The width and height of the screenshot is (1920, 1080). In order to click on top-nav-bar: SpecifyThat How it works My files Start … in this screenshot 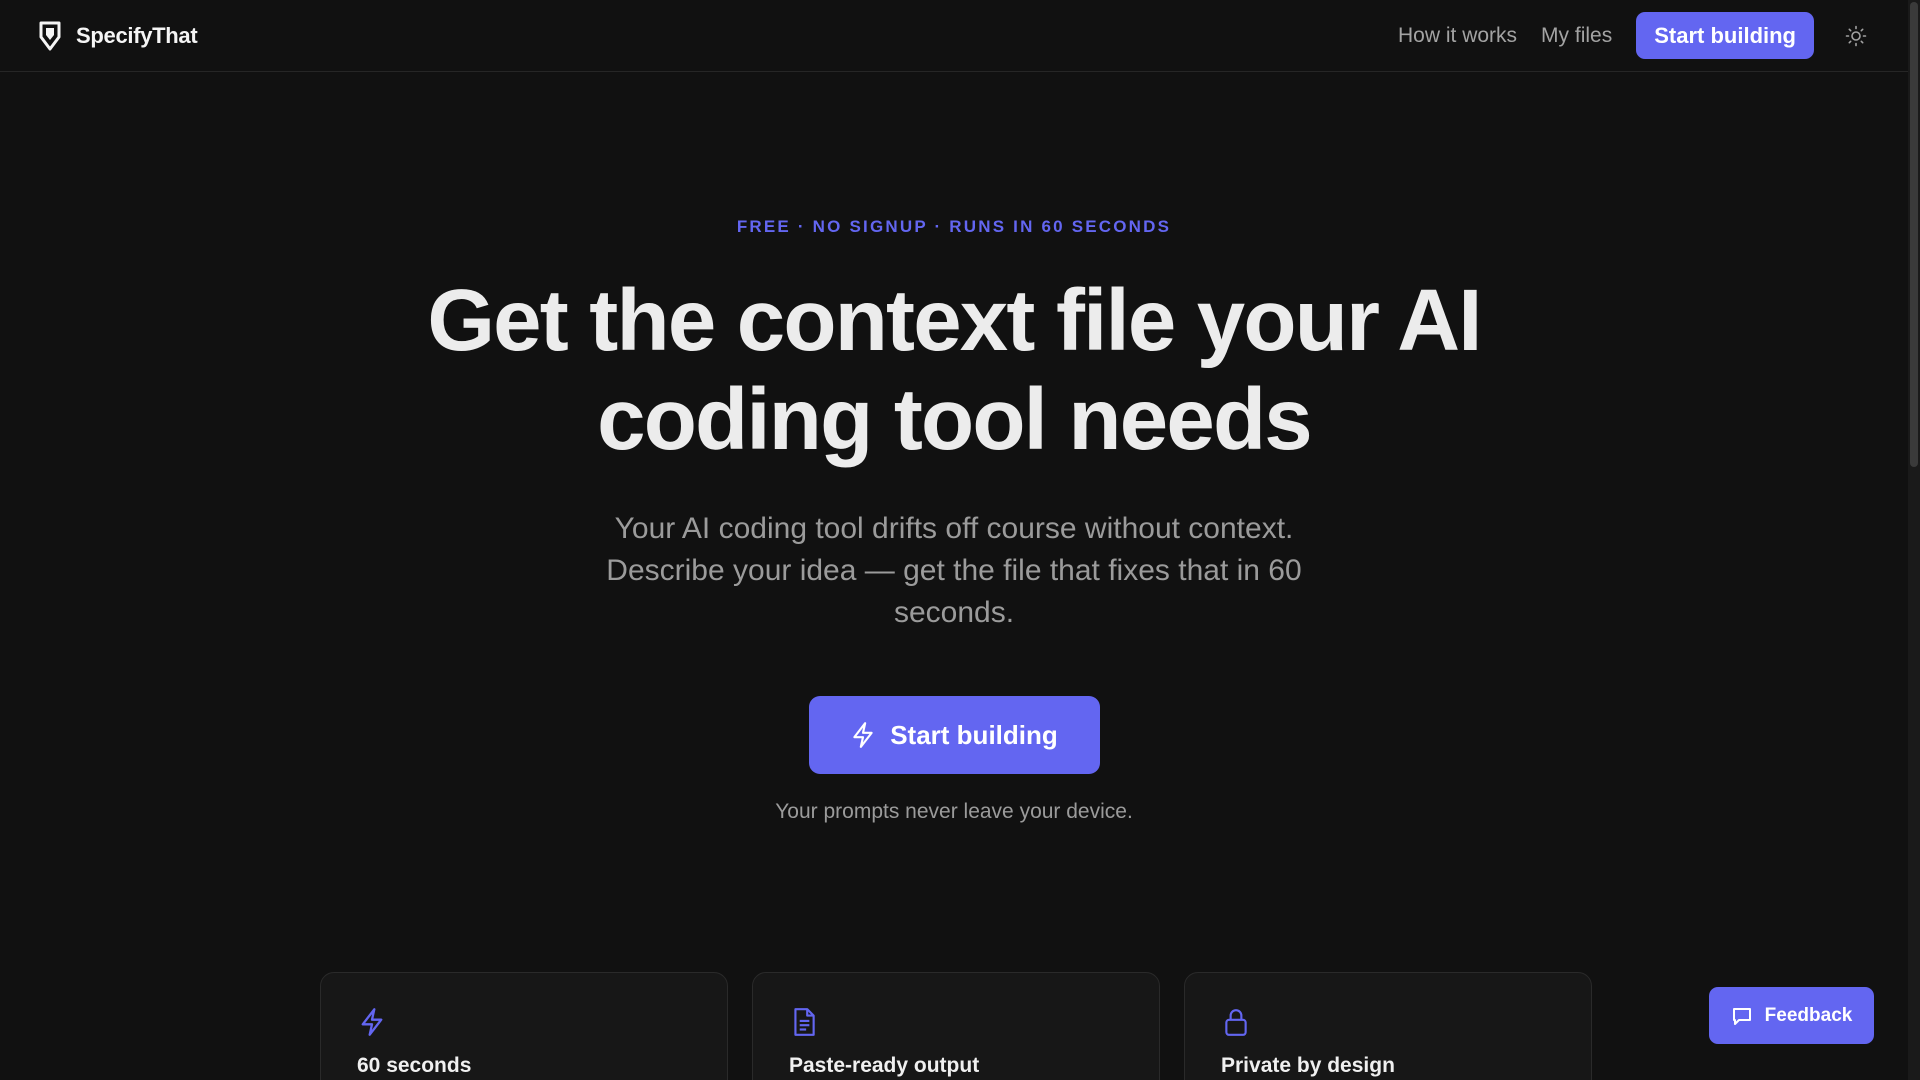, I will do `click(954, 36)`.